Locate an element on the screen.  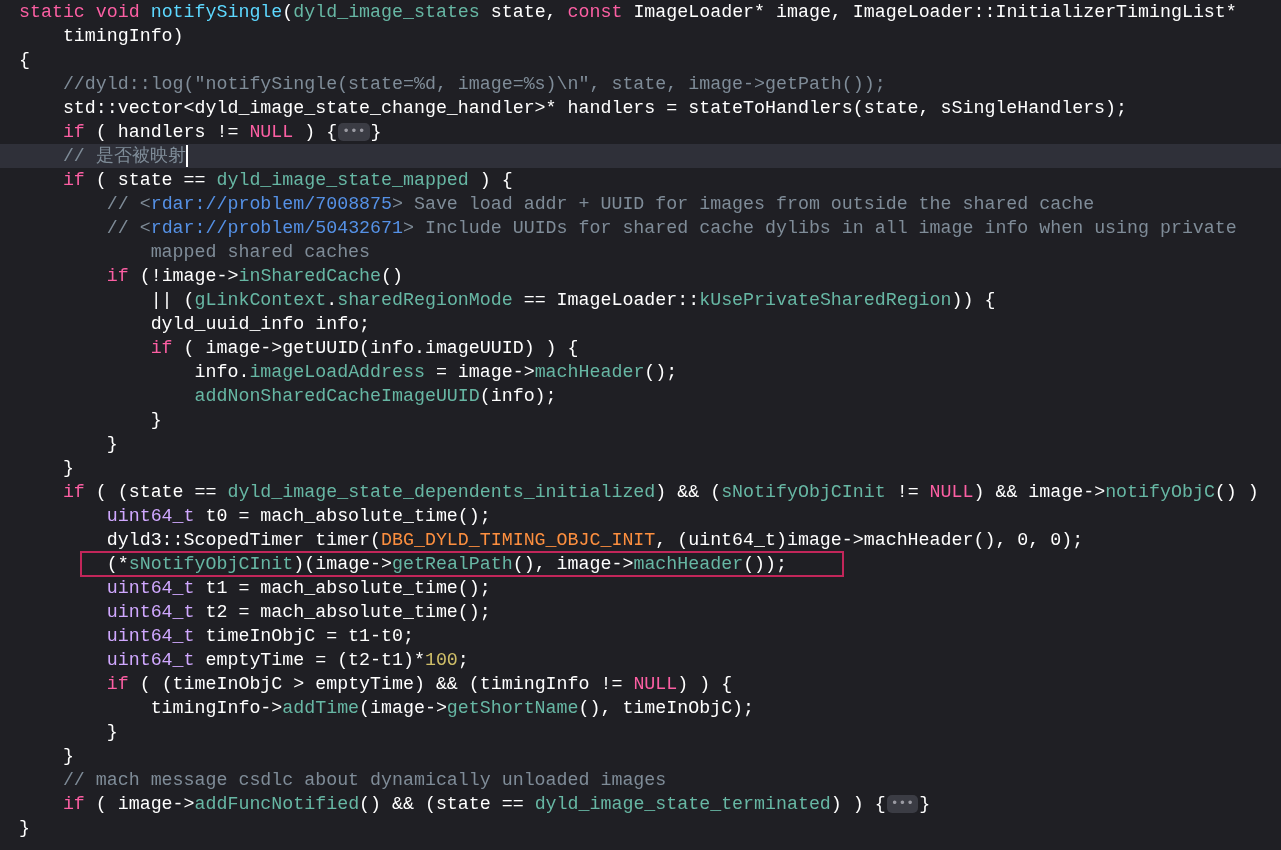
code-text: if ( image->getUUID(info.imageUUID) ) { is located at coordinates (364, 348).